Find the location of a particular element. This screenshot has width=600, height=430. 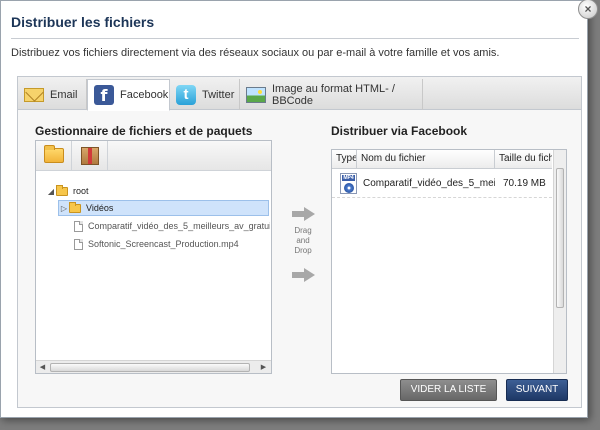

file-manager-title: Gestionnaire de fichiers et de paquets is located at coordinates (144, 131).